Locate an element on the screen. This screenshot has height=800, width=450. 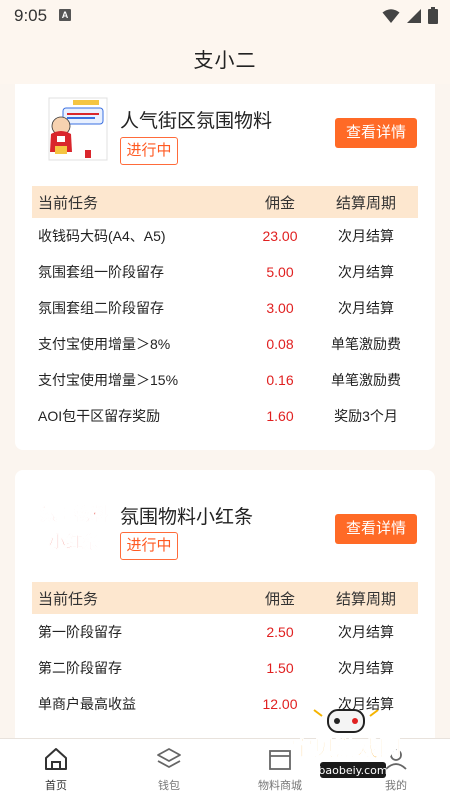
page-title: 支小二 is located at coordinates (225, 61).